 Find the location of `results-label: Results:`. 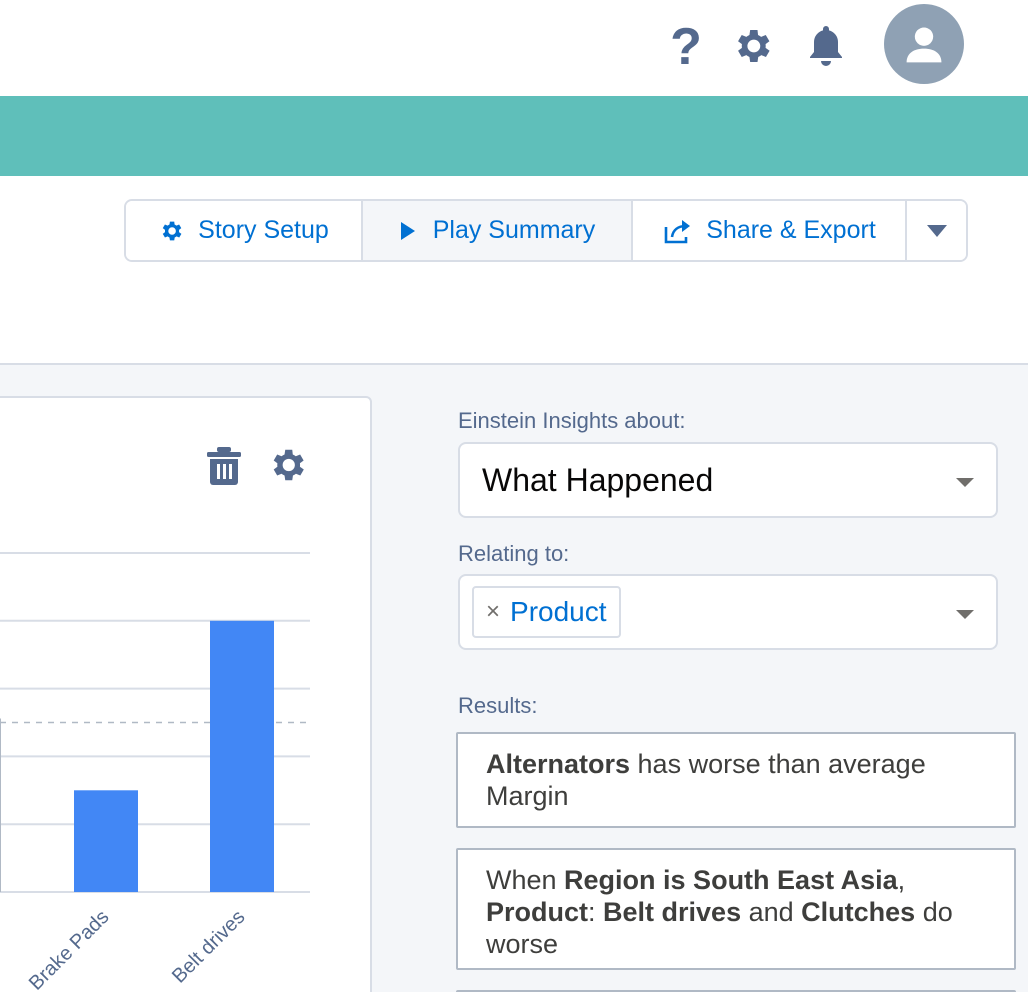

results-label: Results: is located at coordinates (498, 705).